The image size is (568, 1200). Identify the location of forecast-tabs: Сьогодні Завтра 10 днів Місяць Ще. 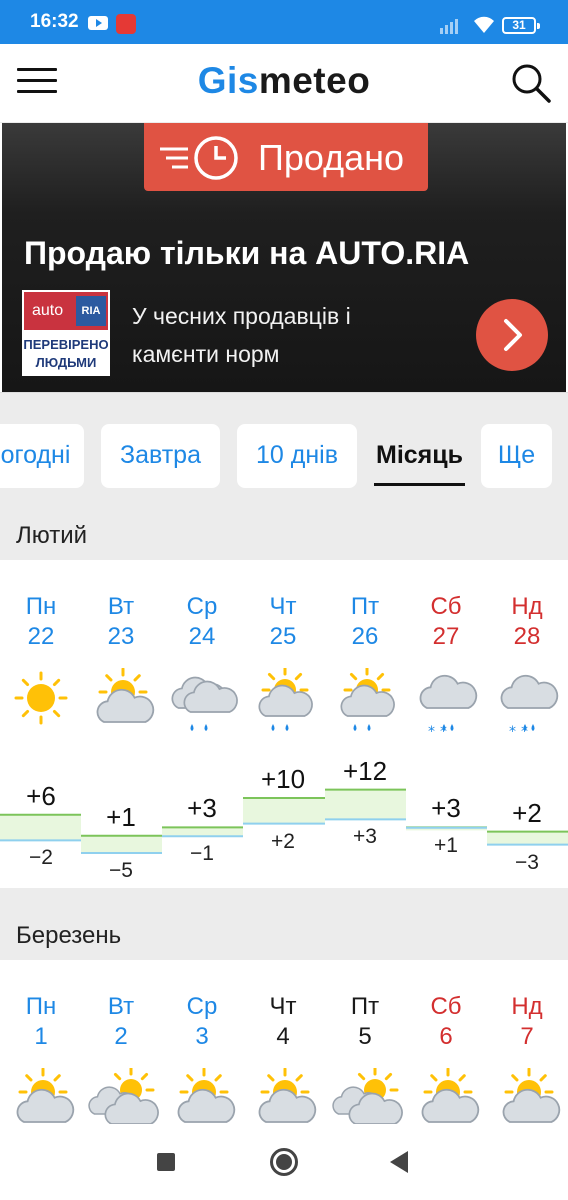
(284, 456).